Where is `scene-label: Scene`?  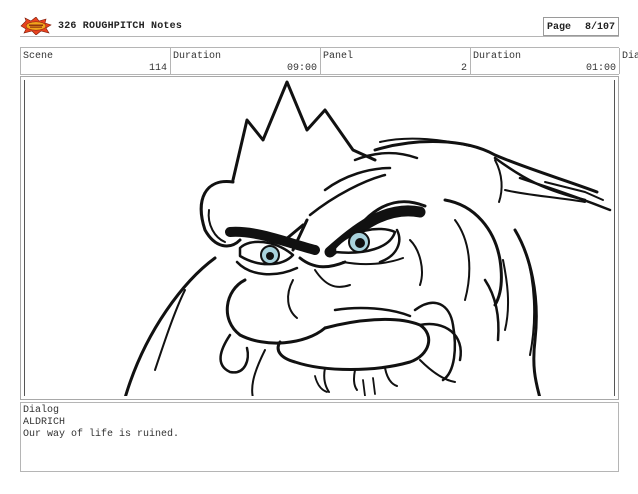 scene-label: Scene is located at coordinates (38, 56).